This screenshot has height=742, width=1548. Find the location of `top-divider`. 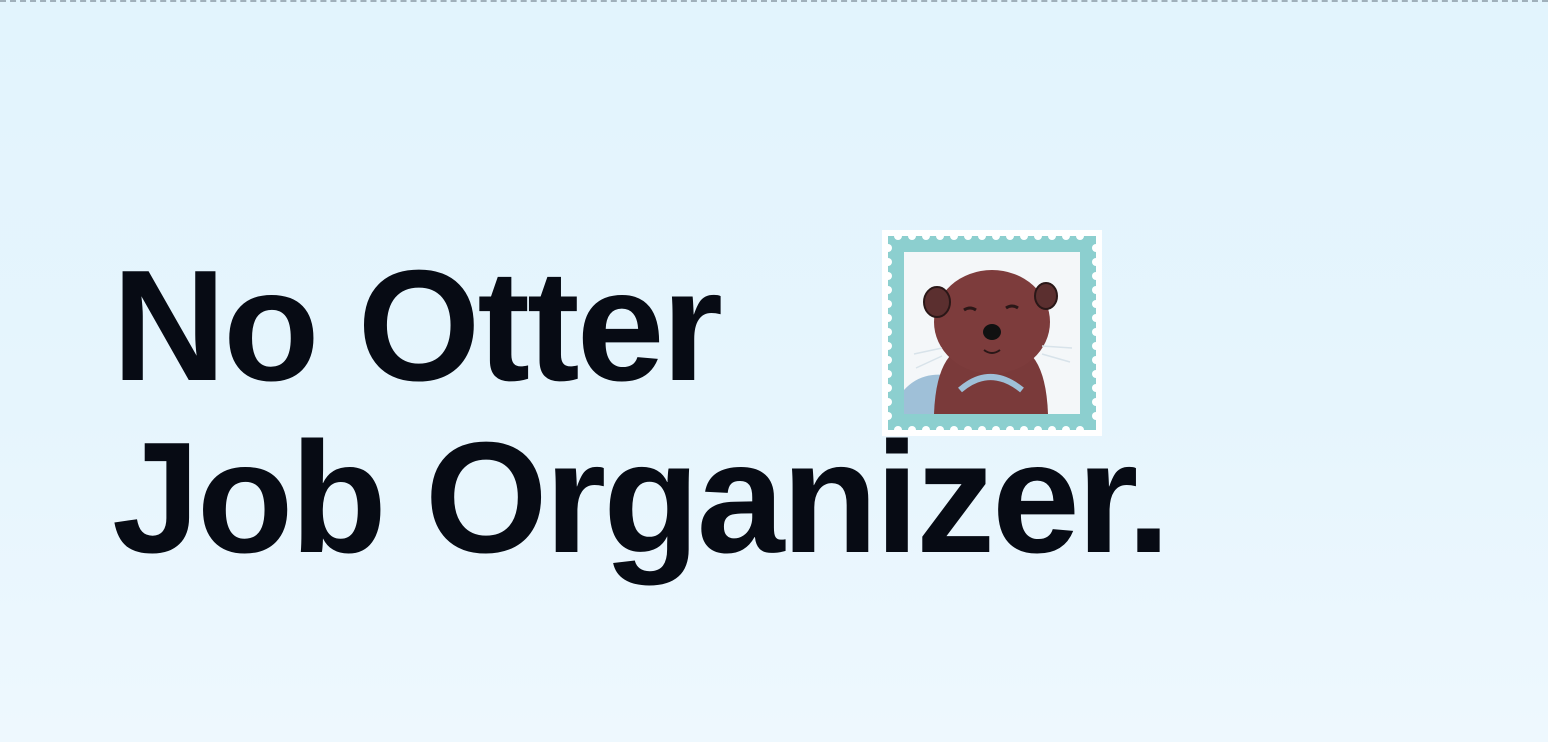

top-divider is located at coordinates (774, 1).